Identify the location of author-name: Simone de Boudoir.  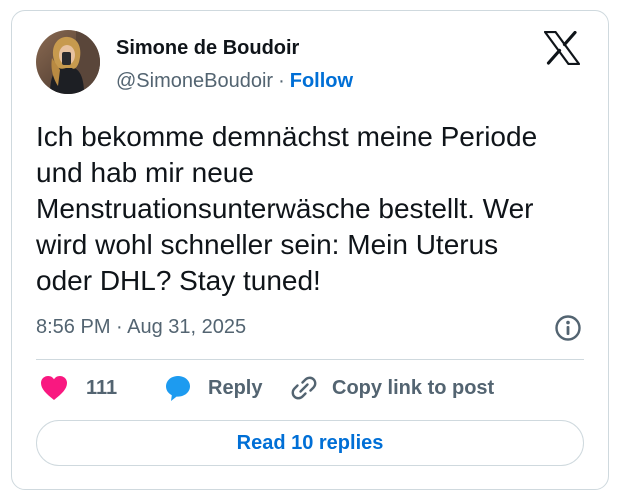
(207, 48).